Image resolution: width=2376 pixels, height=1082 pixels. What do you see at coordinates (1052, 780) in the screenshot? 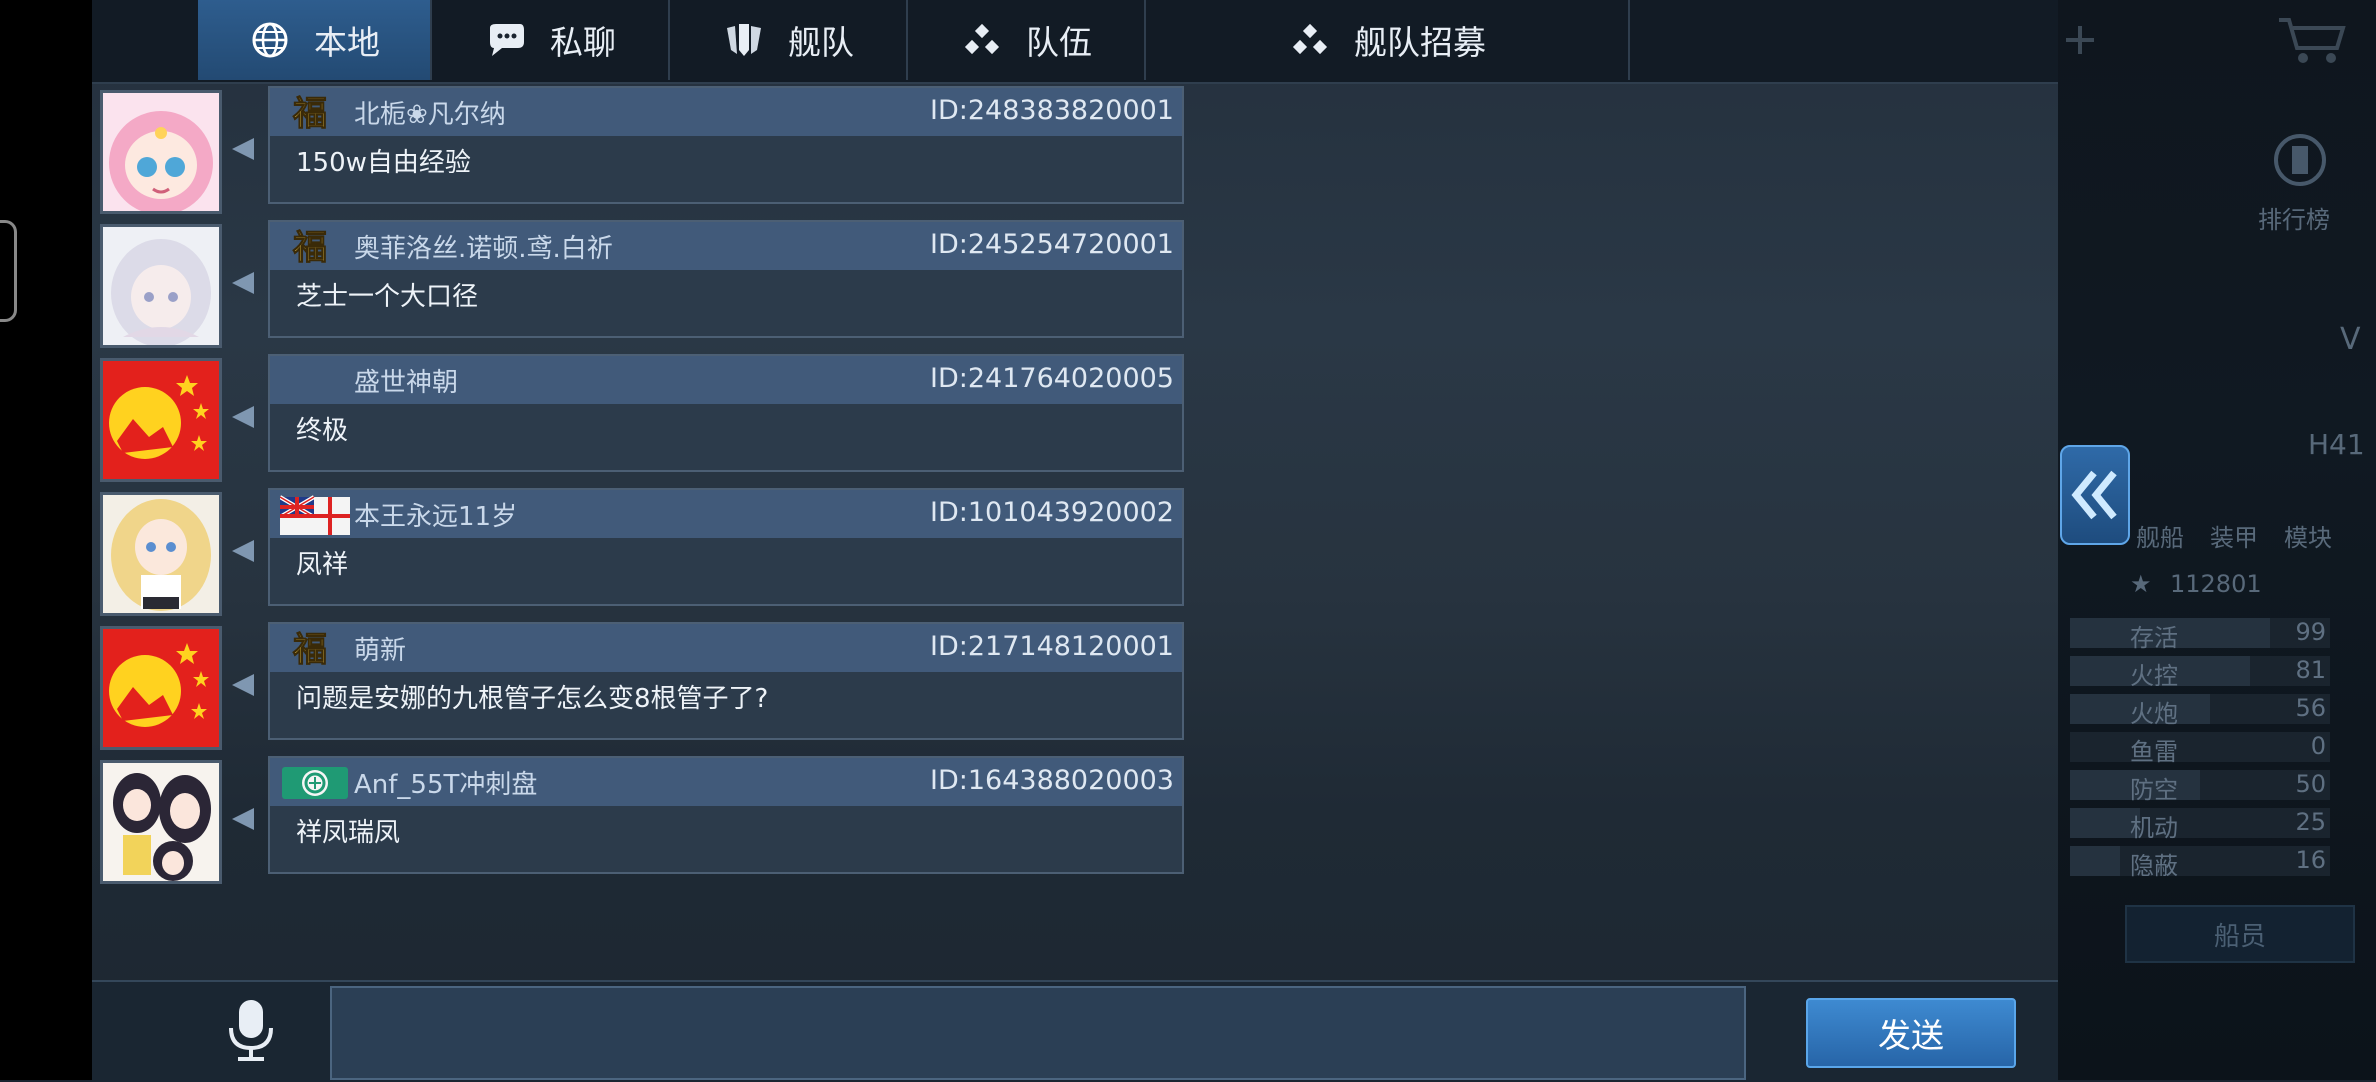
I see `sender-id: ID:164388020003` at bounding box center [1052, 780].